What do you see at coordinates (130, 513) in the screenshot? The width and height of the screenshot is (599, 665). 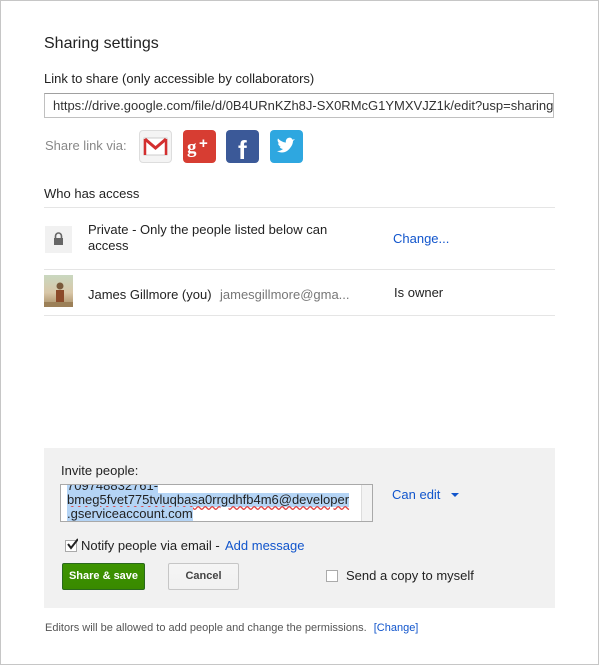 I see `invite-text-line: .gserviceaccount.com` at bounding box center [130, 513].